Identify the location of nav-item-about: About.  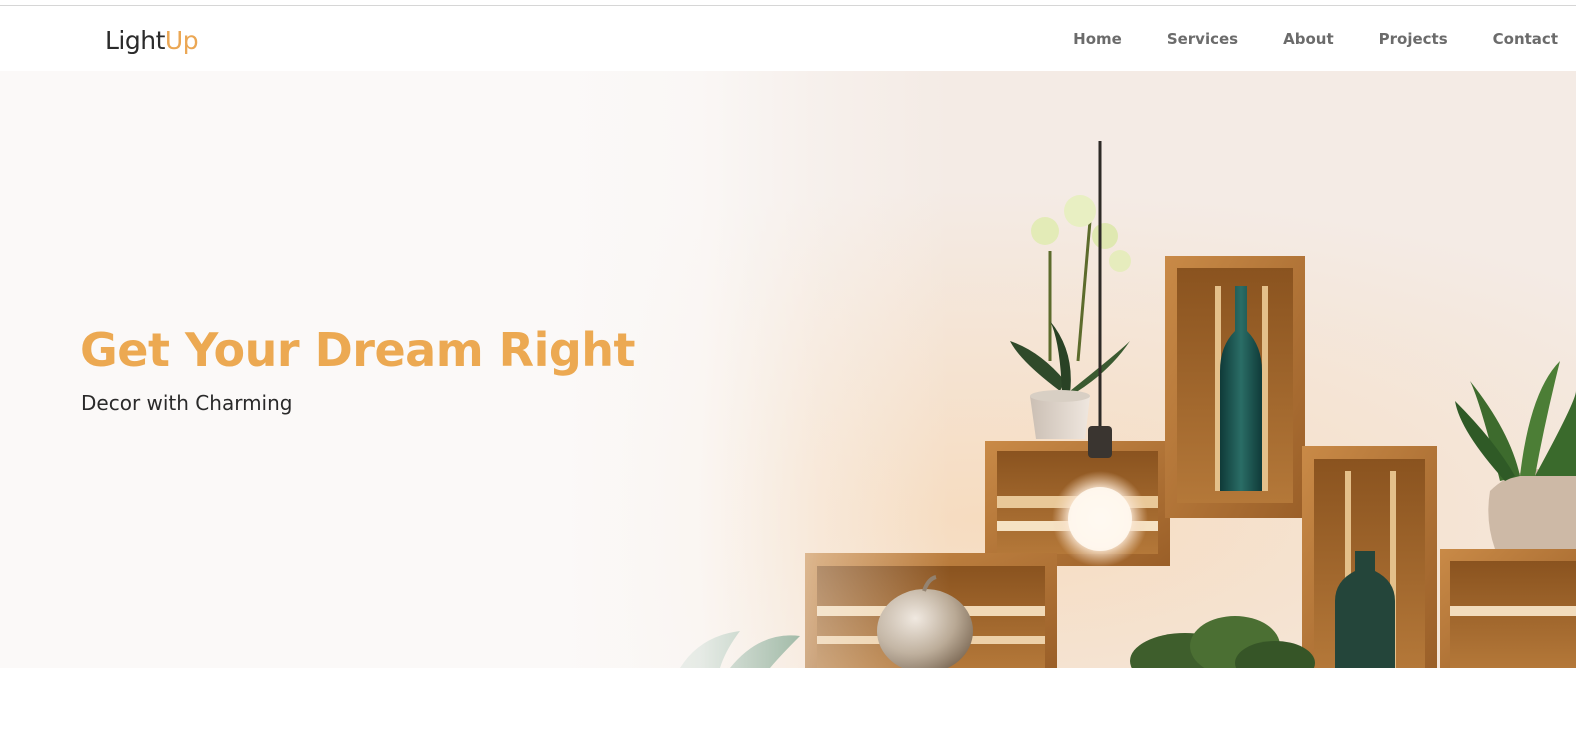
(1308, 39).